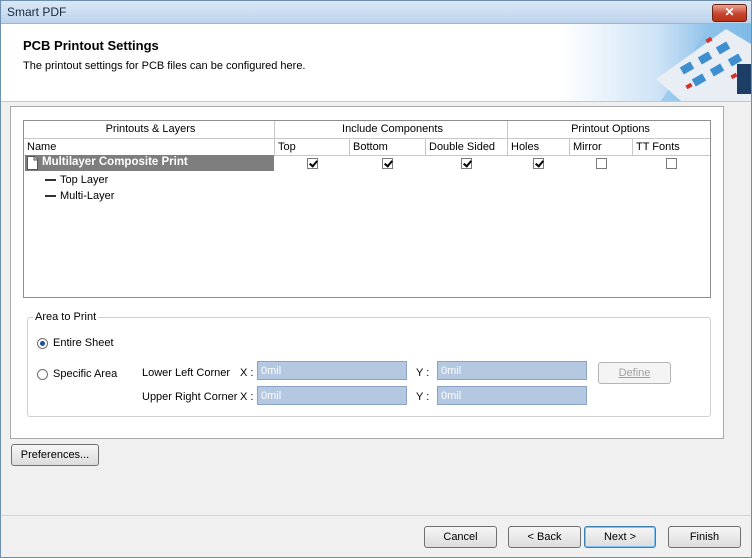 The height and width of the screenshot is (558, 752). I want to click on checkbox-tt-fonts, so click(671, 163).